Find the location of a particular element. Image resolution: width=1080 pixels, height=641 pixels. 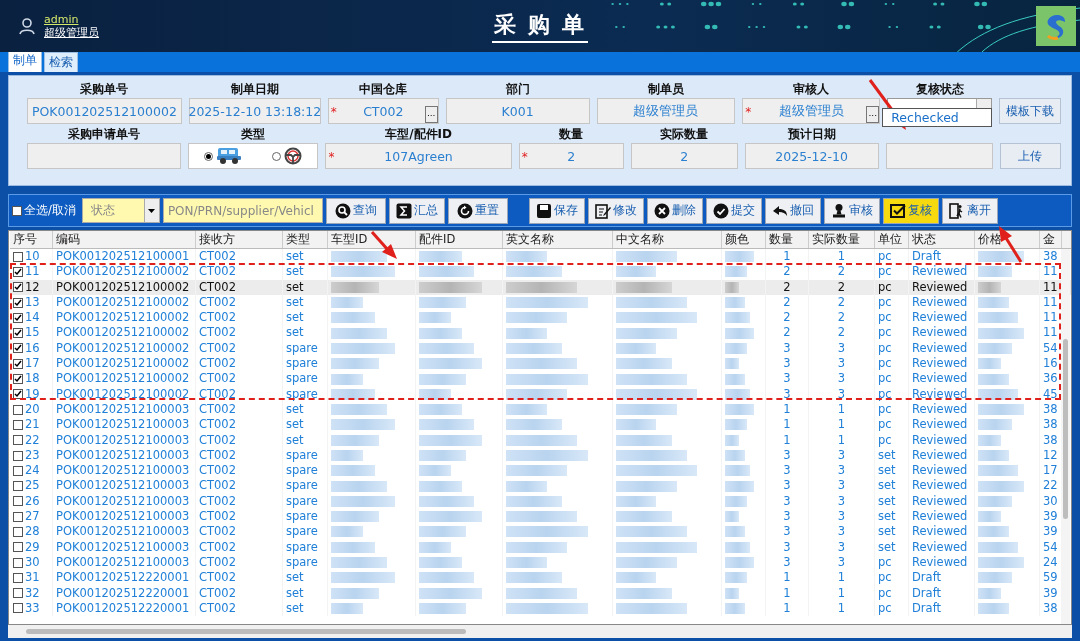

table-cell: spare is located at coordinates (305, 517).